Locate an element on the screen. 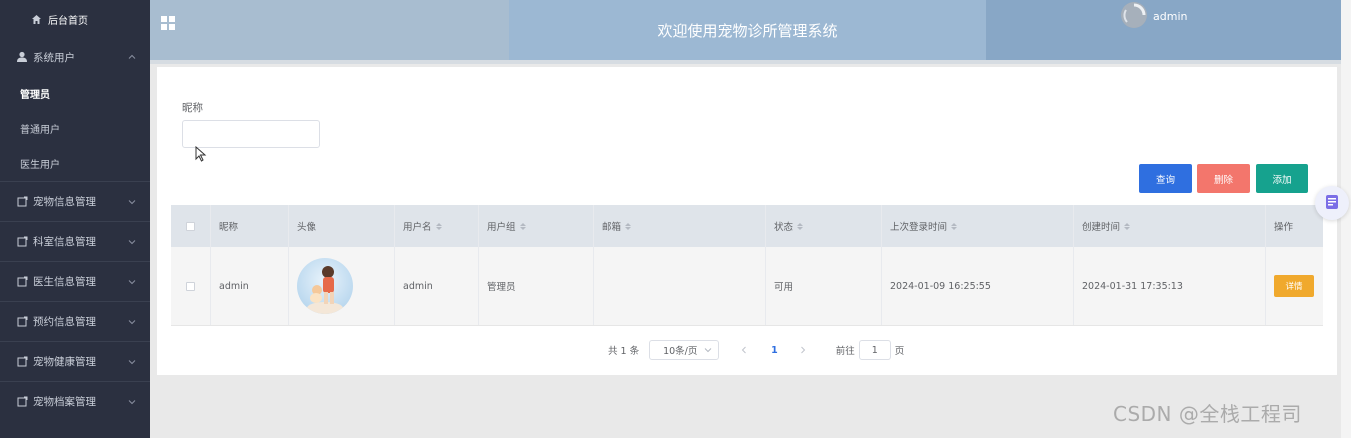 The width and height of the screenshot is (1351, 438). col-username: 用户名 is located at coordinates (437, 226).